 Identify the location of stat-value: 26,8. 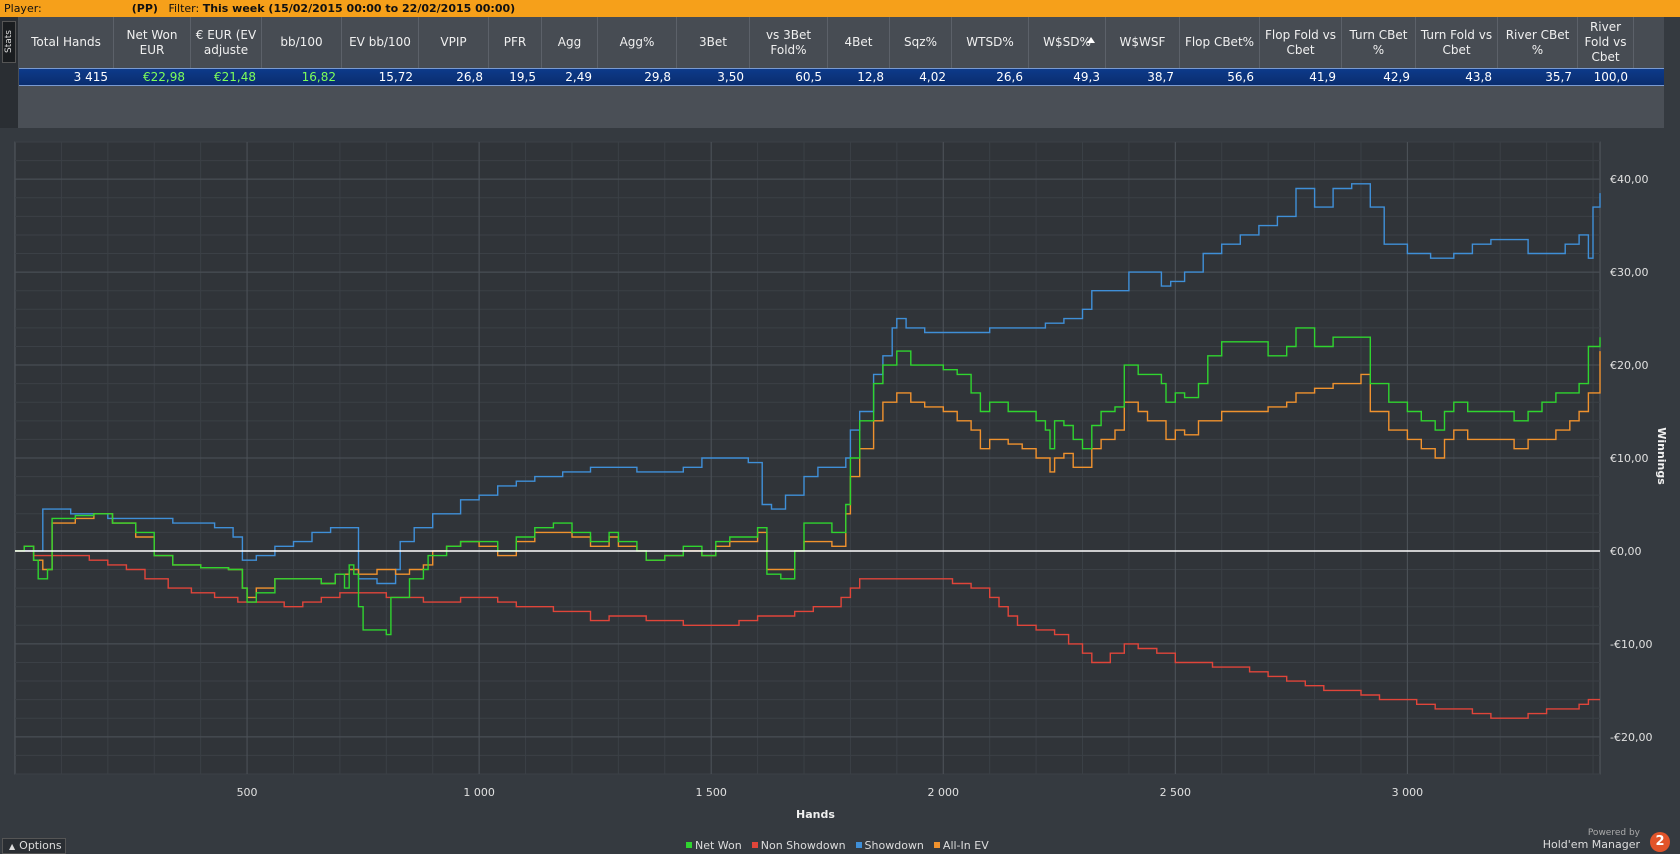
(469, 77).